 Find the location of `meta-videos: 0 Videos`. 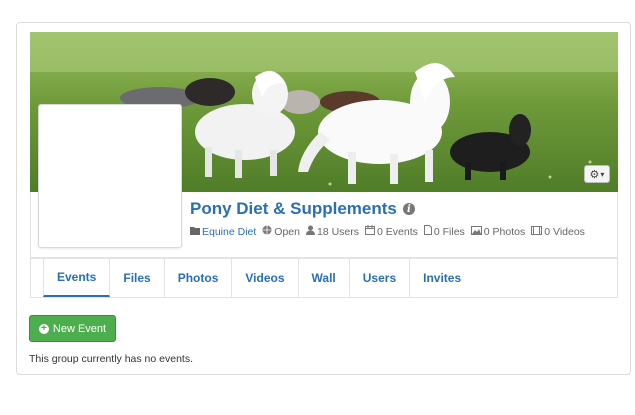

meta-videos: 0 Videos is located at coordinates (558, 231).